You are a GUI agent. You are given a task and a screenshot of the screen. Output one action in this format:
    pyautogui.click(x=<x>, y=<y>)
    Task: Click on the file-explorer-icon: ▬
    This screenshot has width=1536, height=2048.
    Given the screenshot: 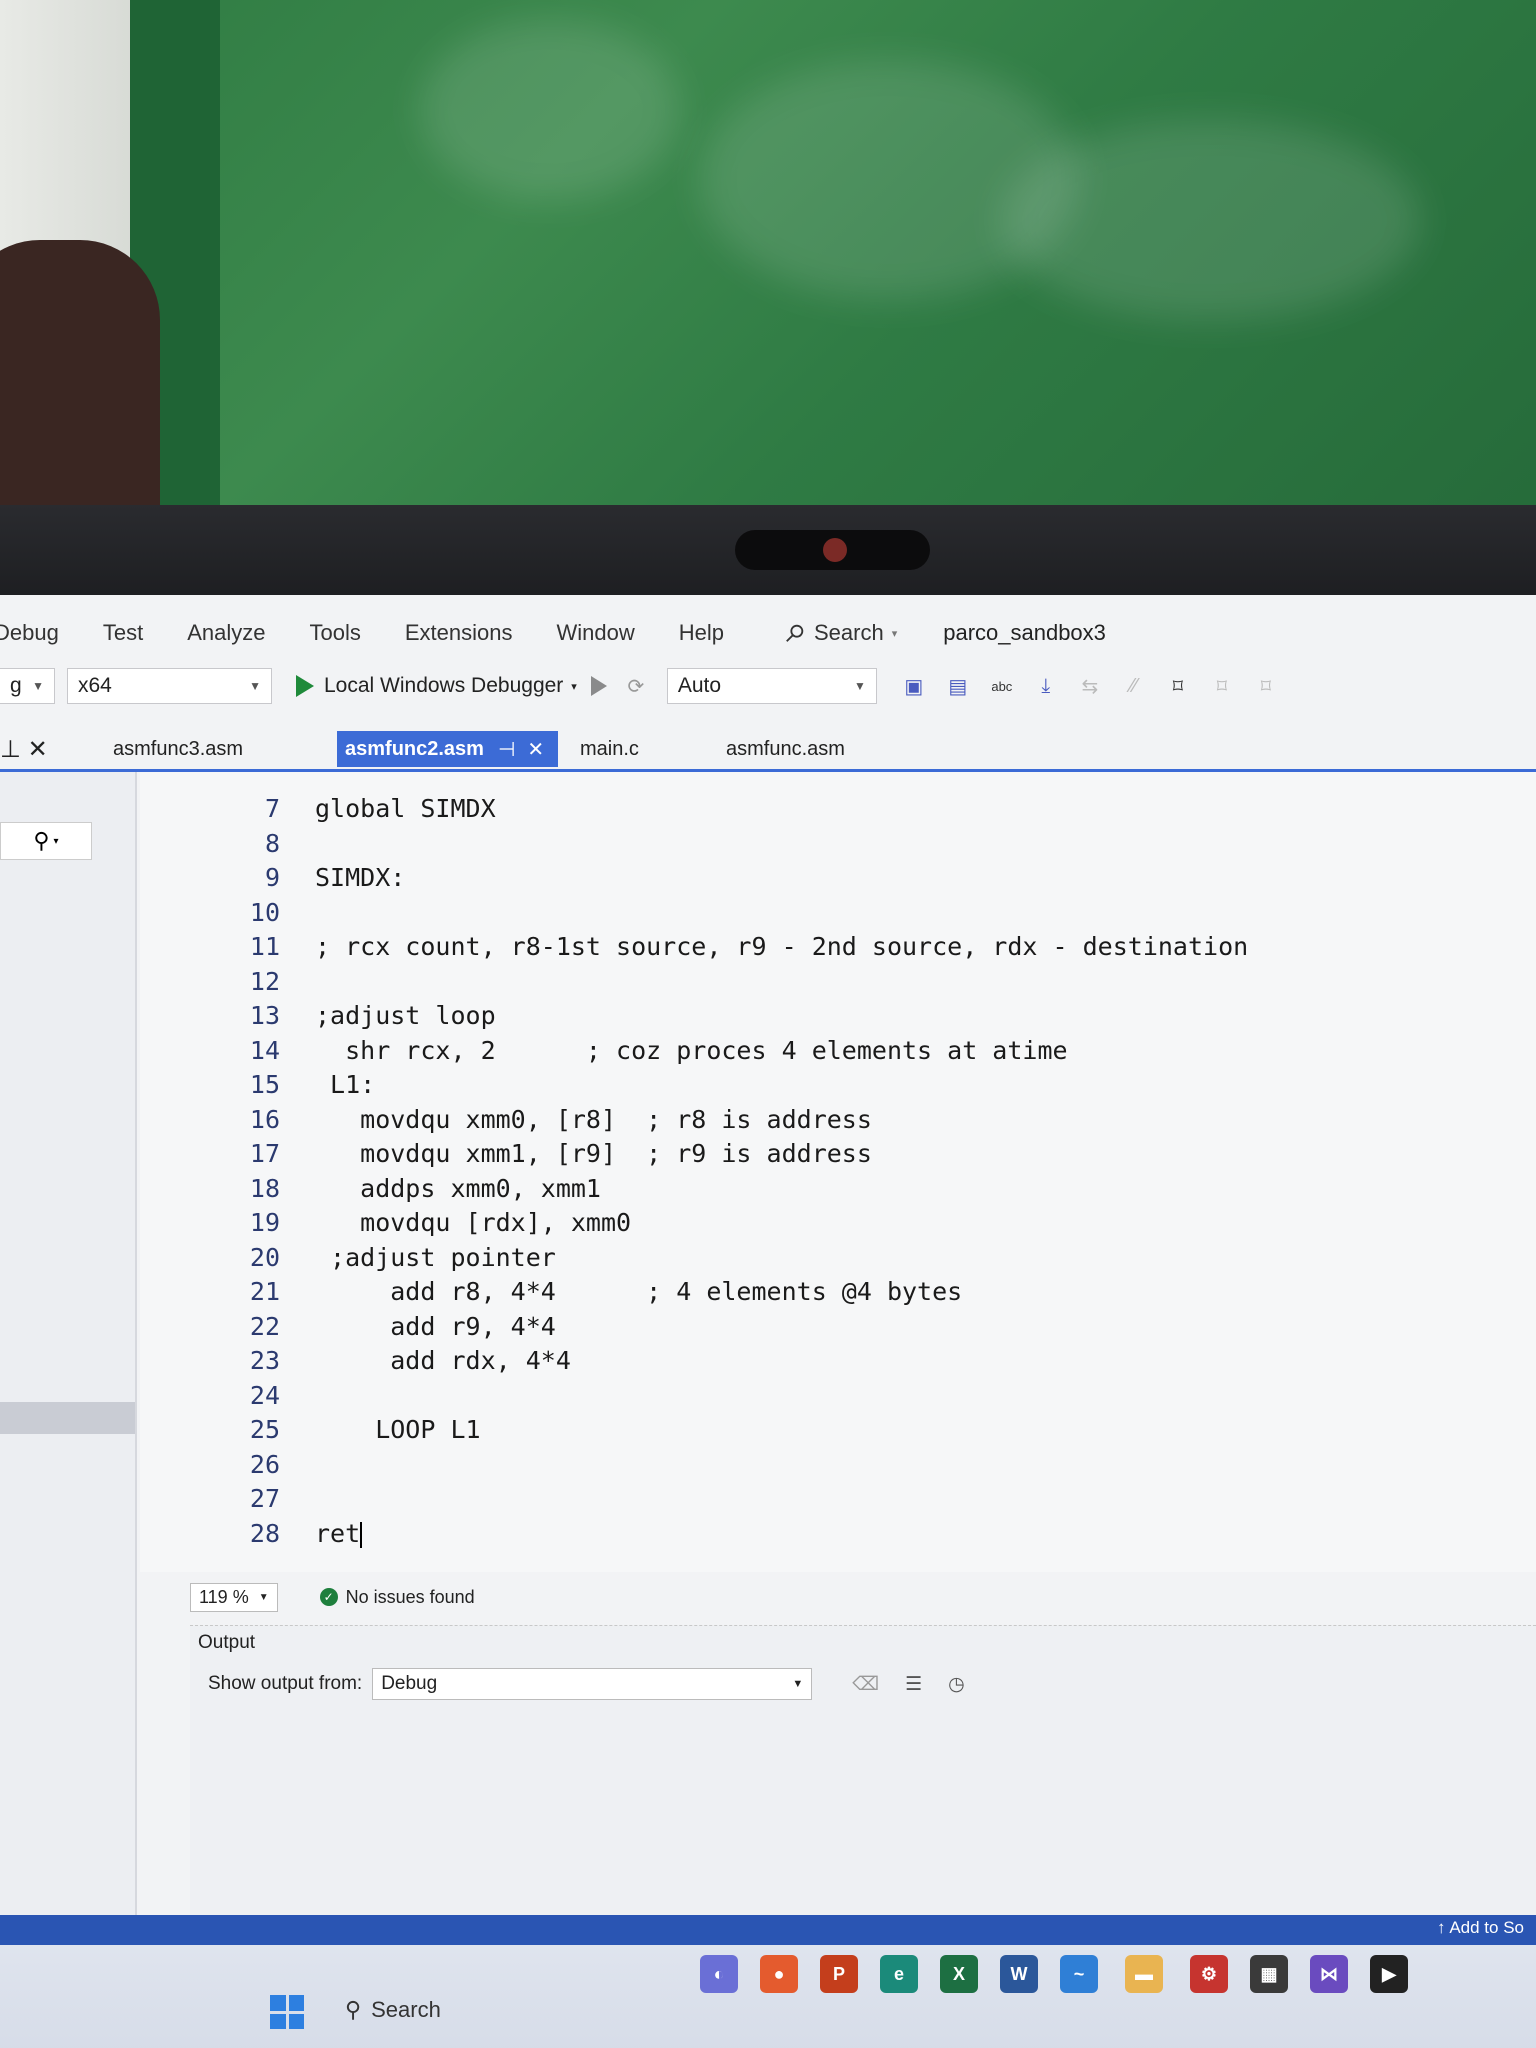 What is the action you would take?
    pyautogui.click(x=1144, y=1974)
    